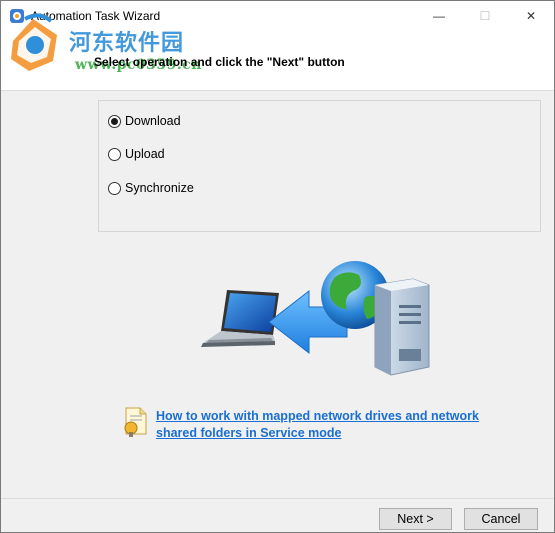 The image size is (555, 533). I want to click on radio-download: Download, so click(144, 121).